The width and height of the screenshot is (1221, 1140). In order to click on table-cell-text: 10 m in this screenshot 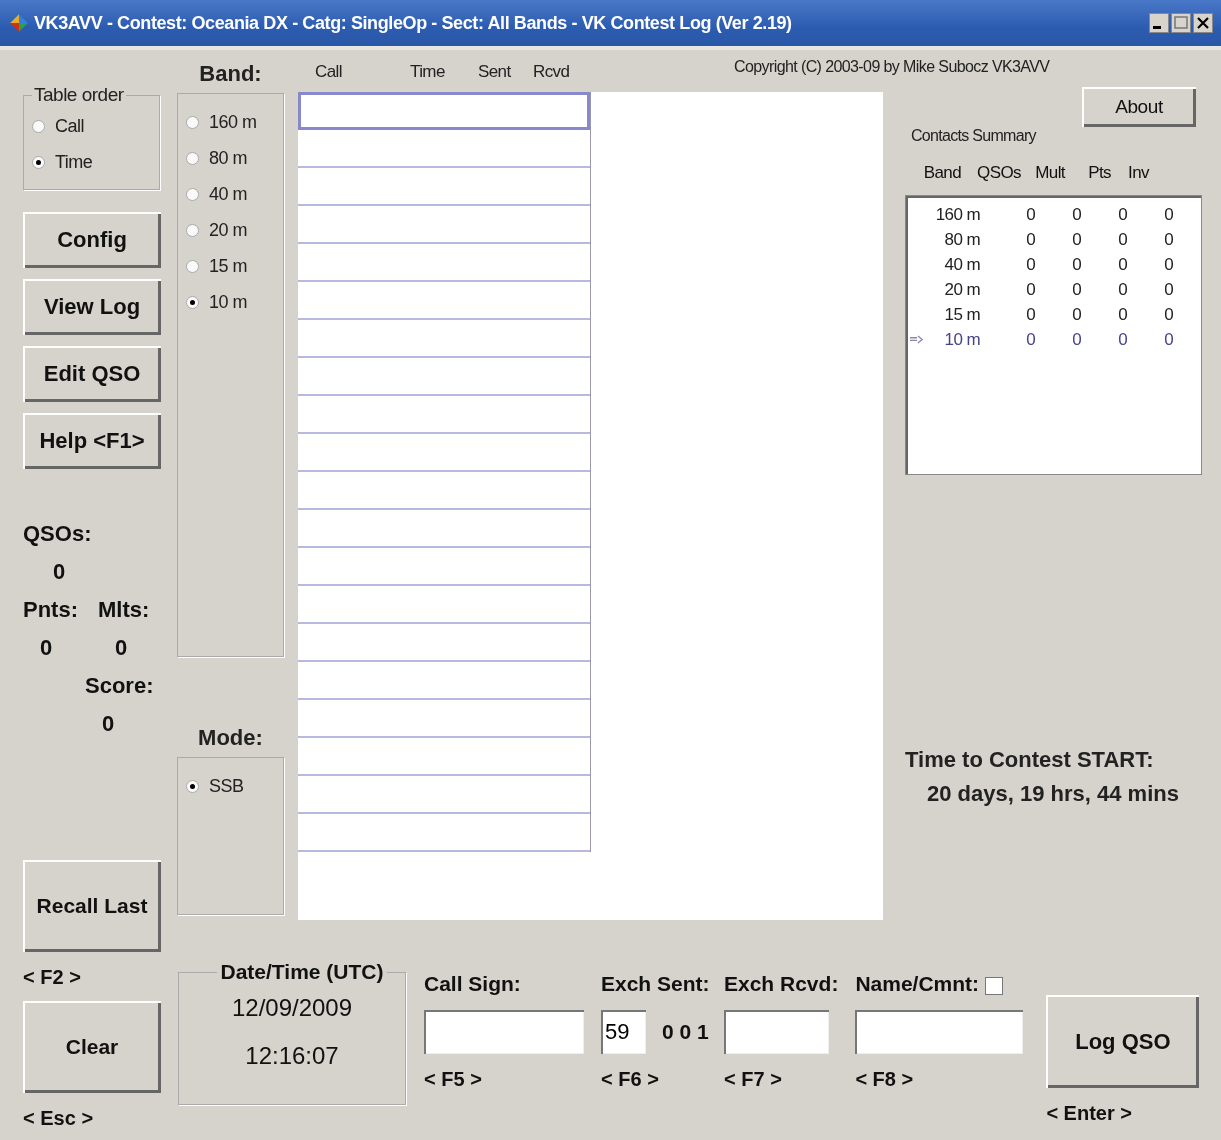, I will do `click(961, 339)`.